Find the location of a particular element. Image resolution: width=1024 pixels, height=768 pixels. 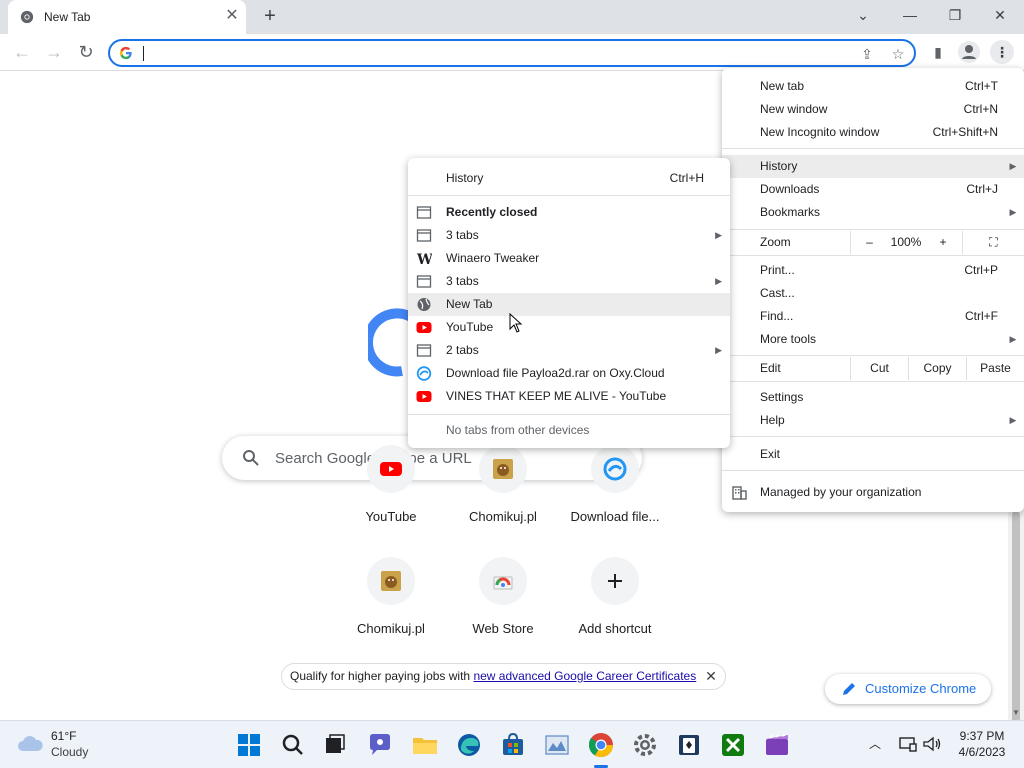

zoom-out-button: – is located at coordinates (869, 242).